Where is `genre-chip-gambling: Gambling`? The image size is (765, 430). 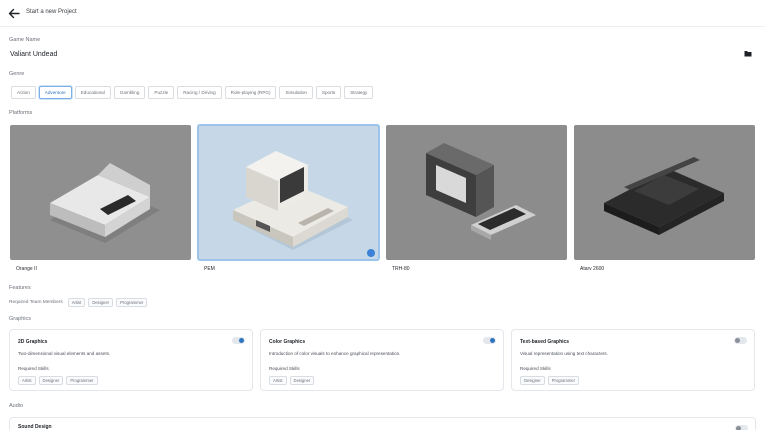 genre-chip-gambling: Gambling is located at coordinates (129, 92).